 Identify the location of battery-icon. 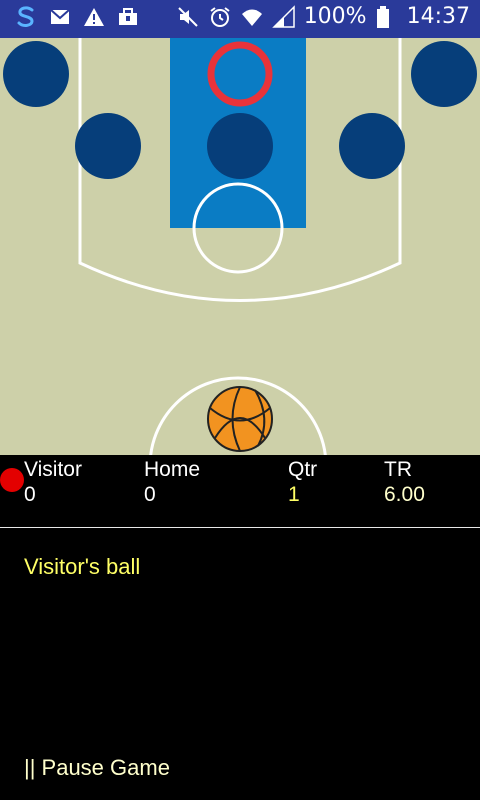
(387, 17).